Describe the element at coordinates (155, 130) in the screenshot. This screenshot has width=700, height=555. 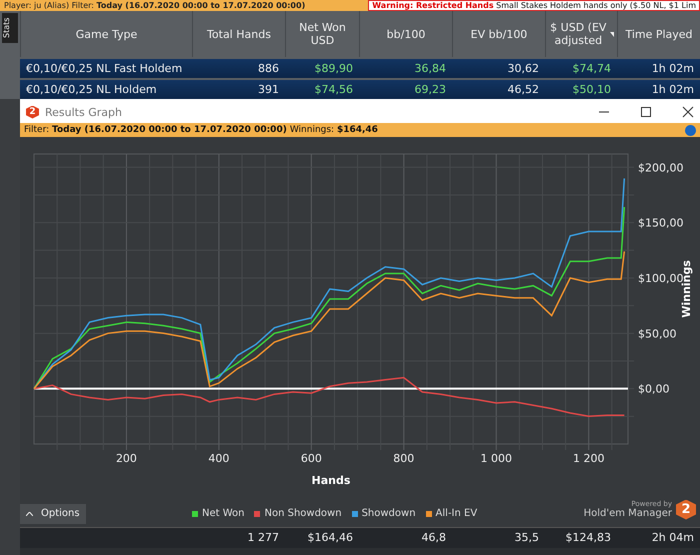
I see `filter-text: Filter: Today (16.07.2020 00:00 to 17.07.2020 00:00)` at that location.